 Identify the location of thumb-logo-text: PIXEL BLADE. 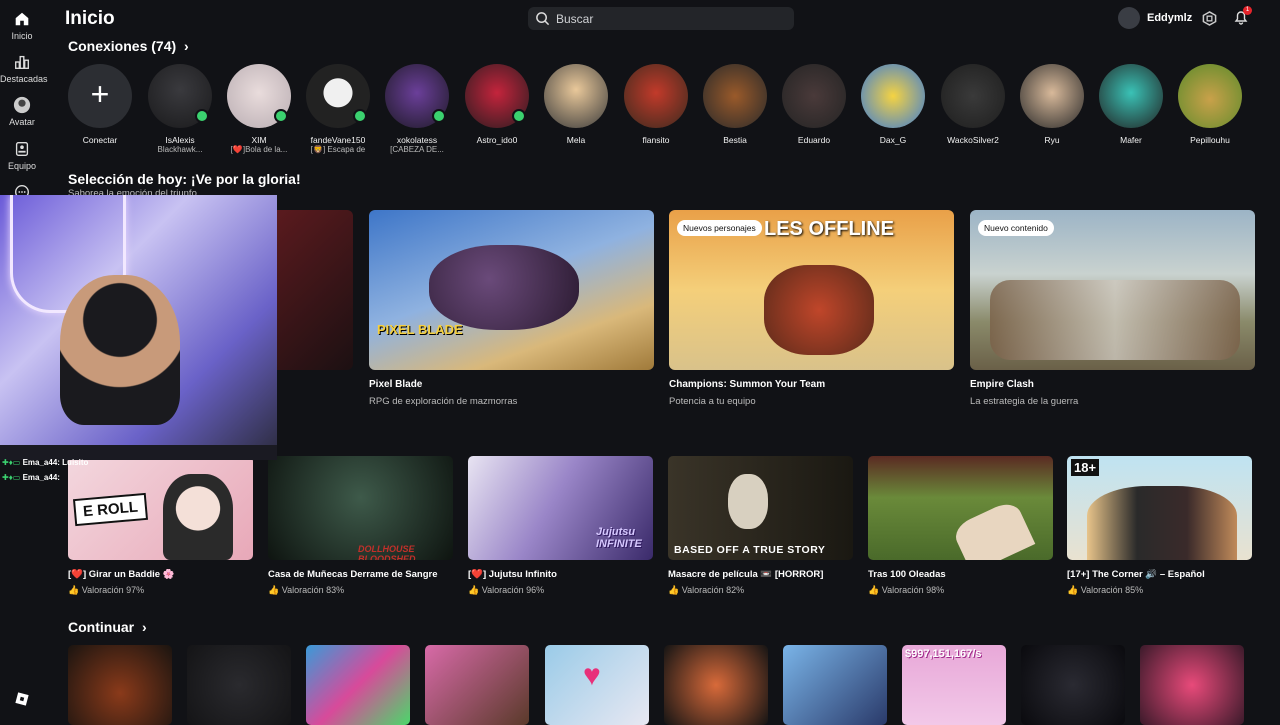
(420, 329).